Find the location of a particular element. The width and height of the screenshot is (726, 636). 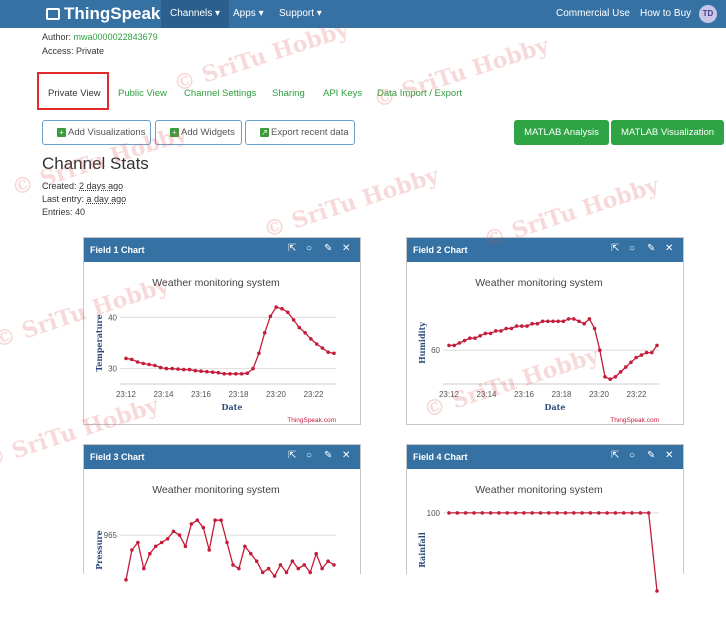

user-avatar: TD is located at coordinates (708, 14).